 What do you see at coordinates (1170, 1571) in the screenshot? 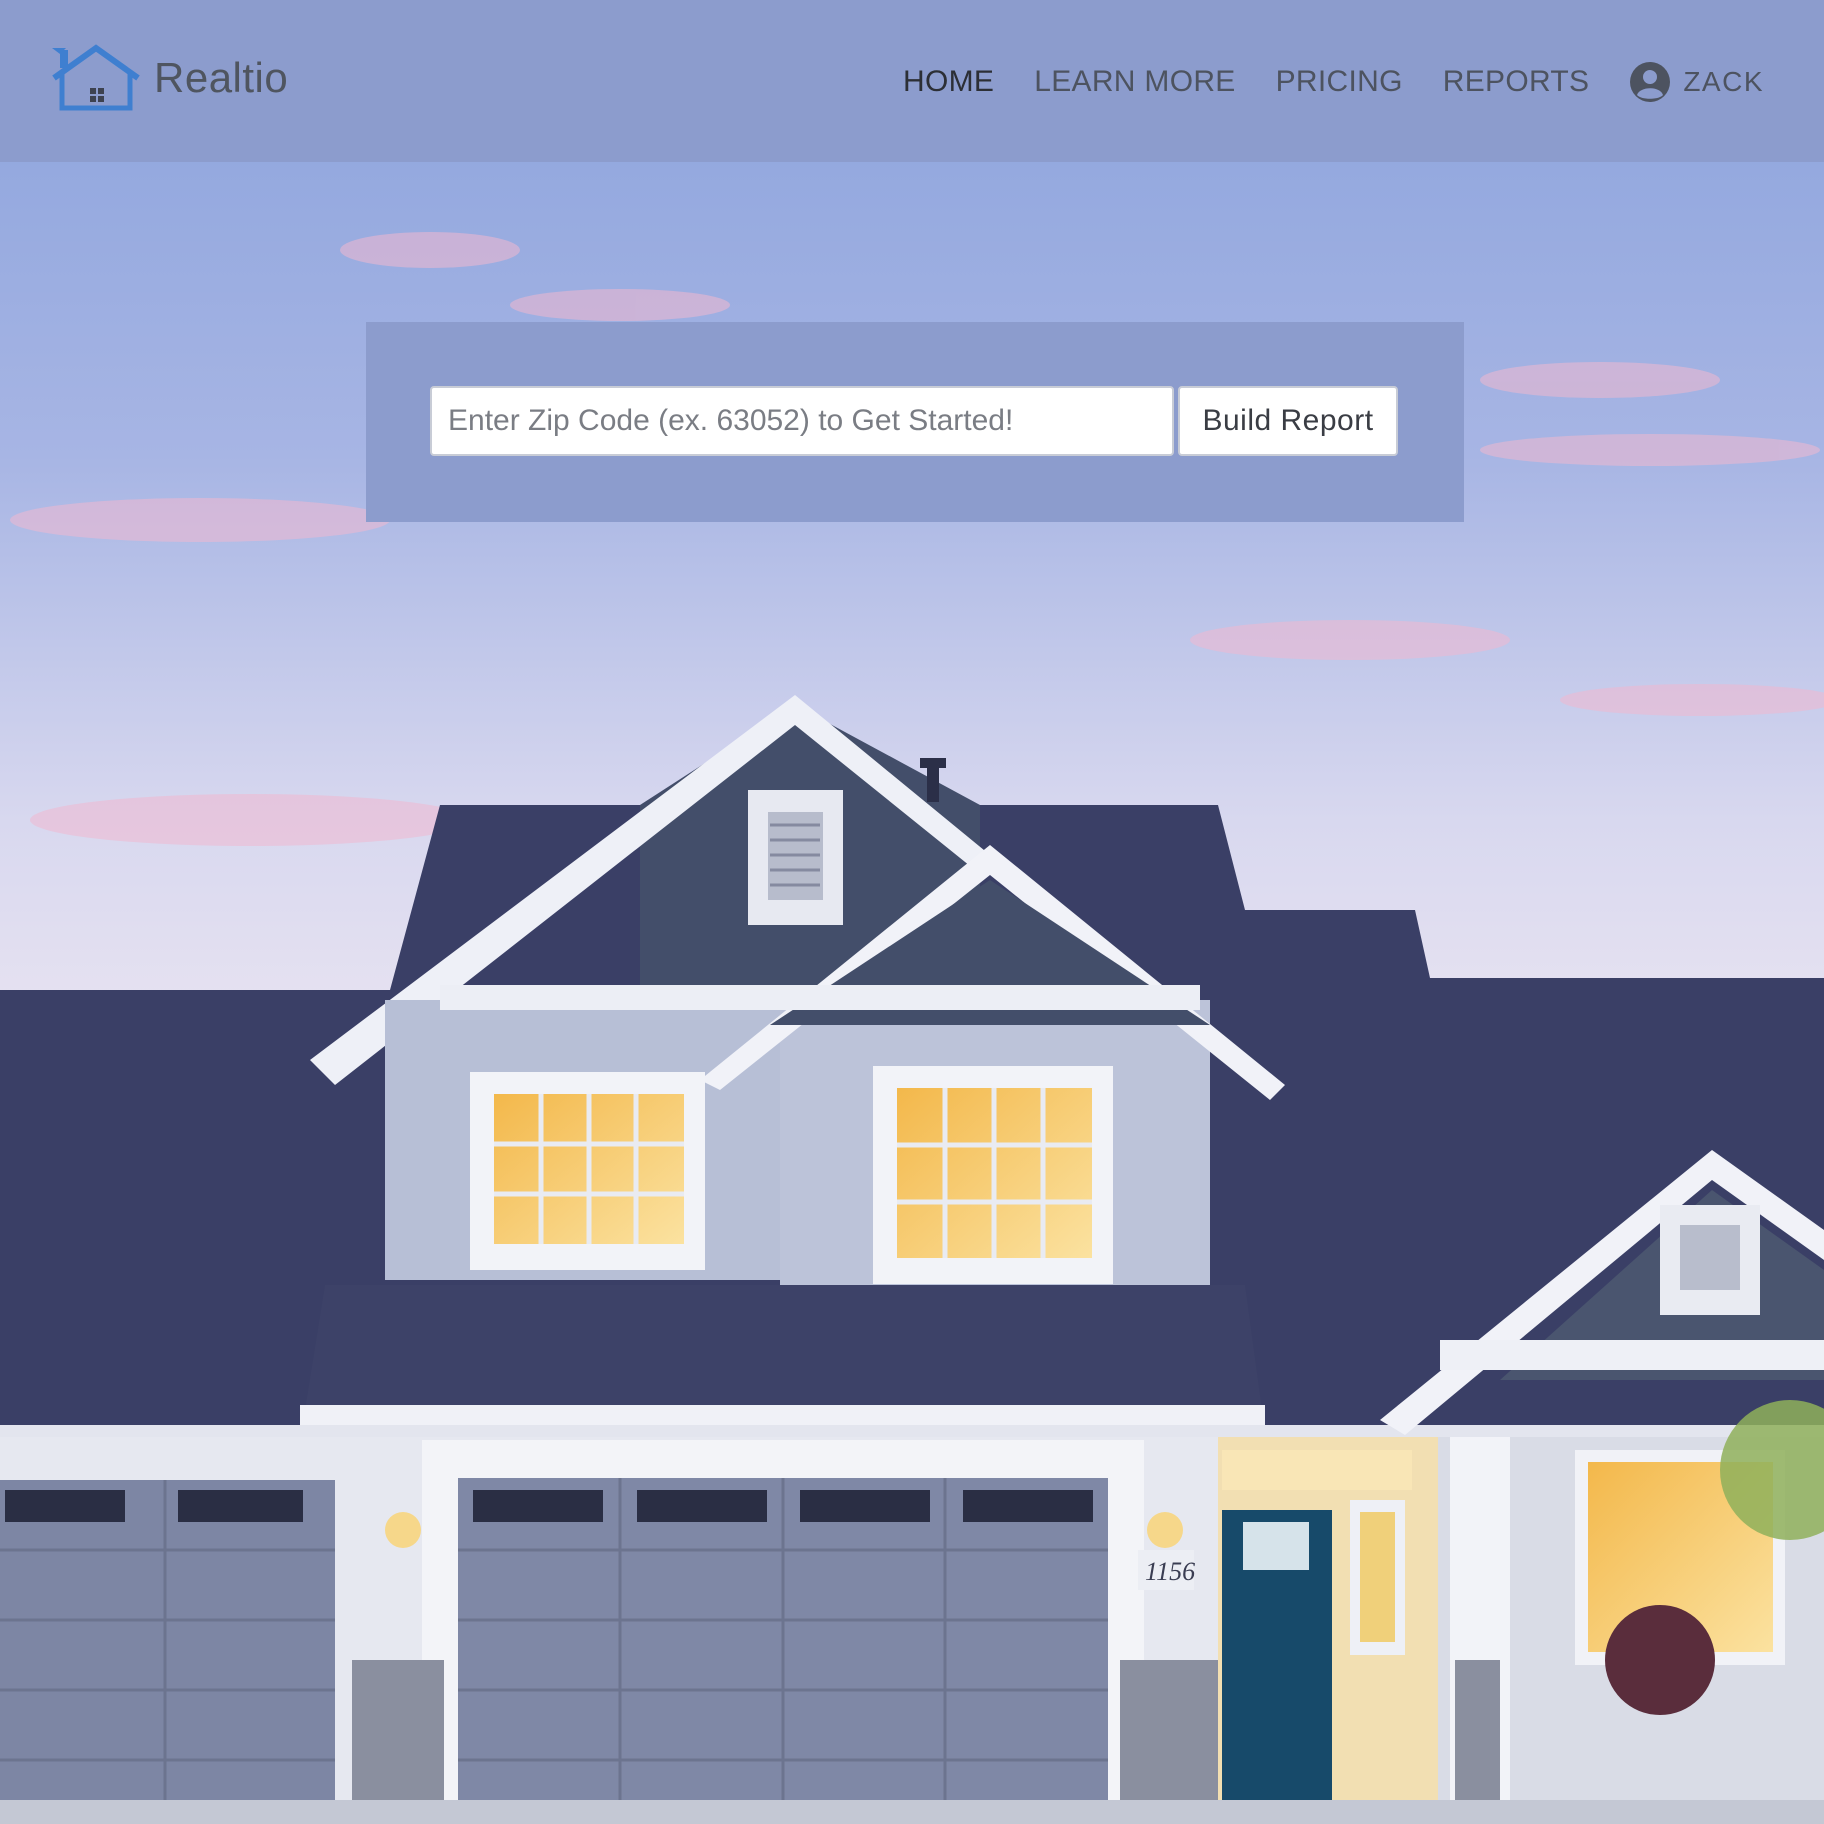
I see `svg-text: 1156` at bounding box center [1170, 1571].